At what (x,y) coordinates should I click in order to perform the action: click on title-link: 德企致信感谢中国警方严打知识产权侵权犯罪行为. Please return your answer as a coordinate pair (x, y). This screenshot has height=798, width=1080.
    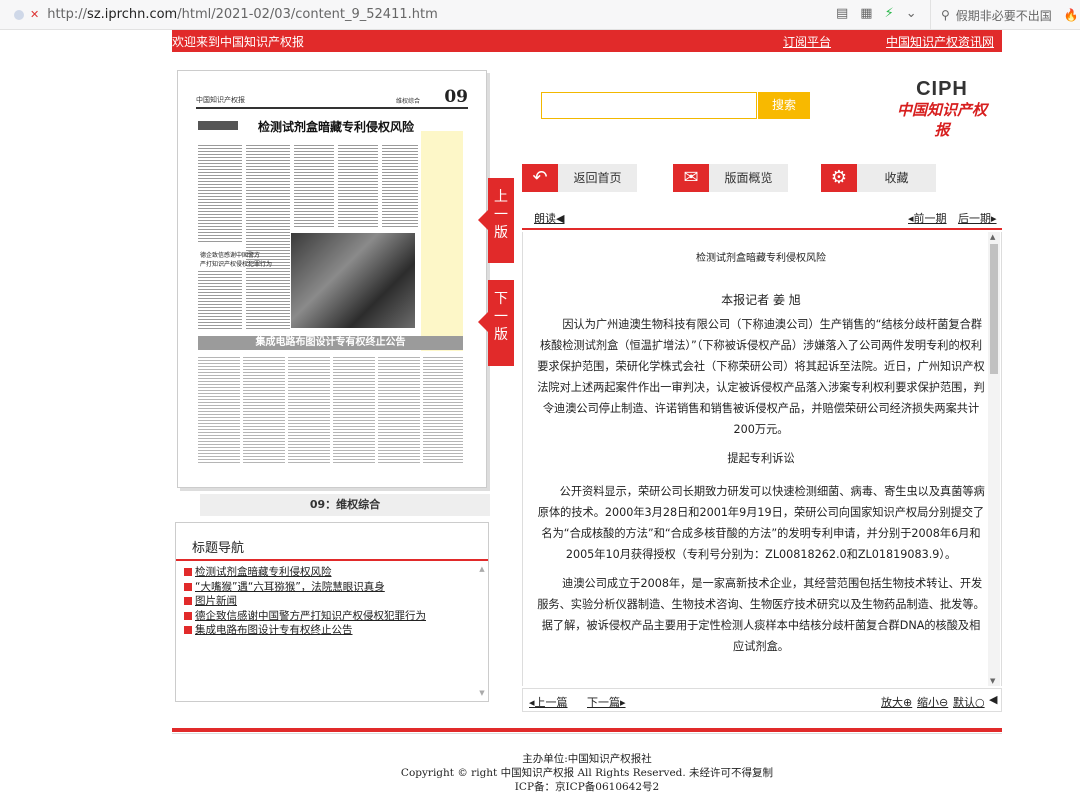
    Looking at the image, I should click on (310, 616).